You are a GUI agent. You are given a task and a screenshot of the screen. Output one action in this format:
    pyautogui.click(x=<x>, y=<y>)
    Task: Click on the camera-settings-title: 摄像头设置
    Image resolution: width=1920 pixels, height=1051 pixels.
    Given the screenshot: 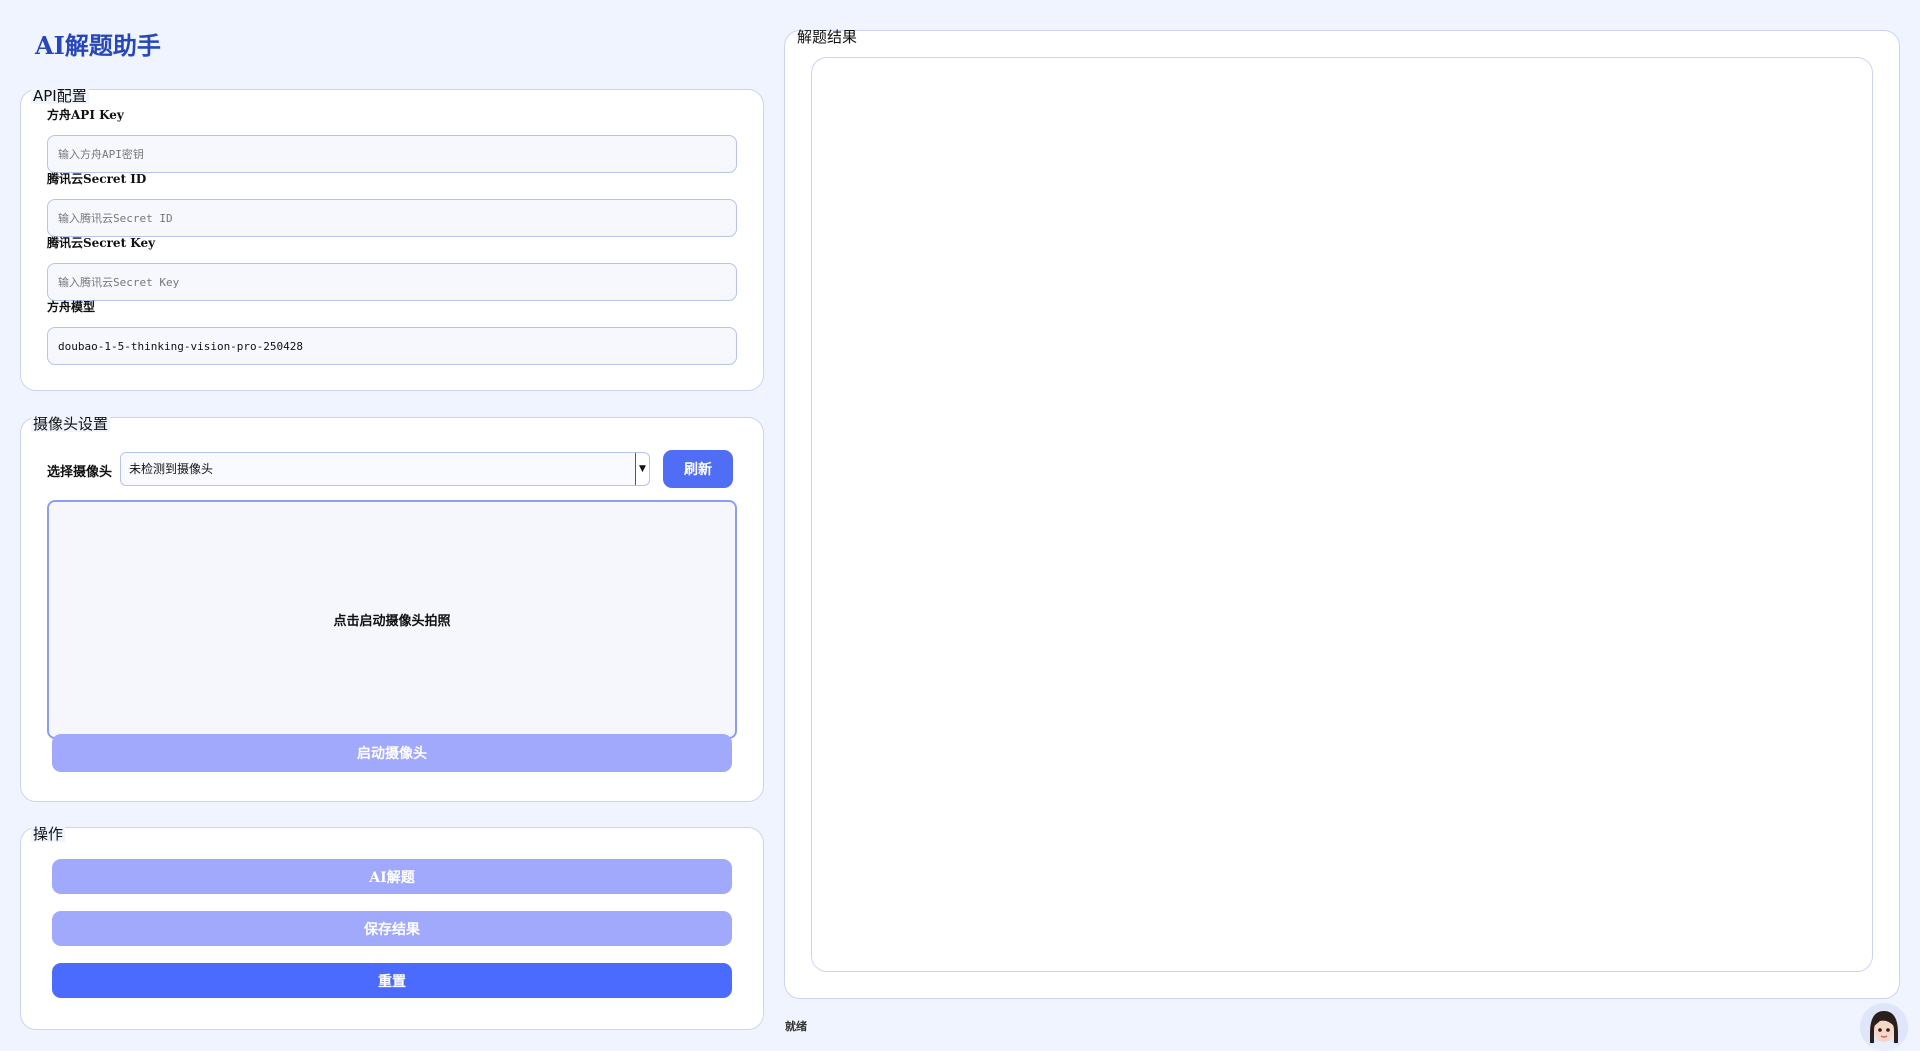 What is the action you would take?
    pyautogui.click(x=71, y=424)
    